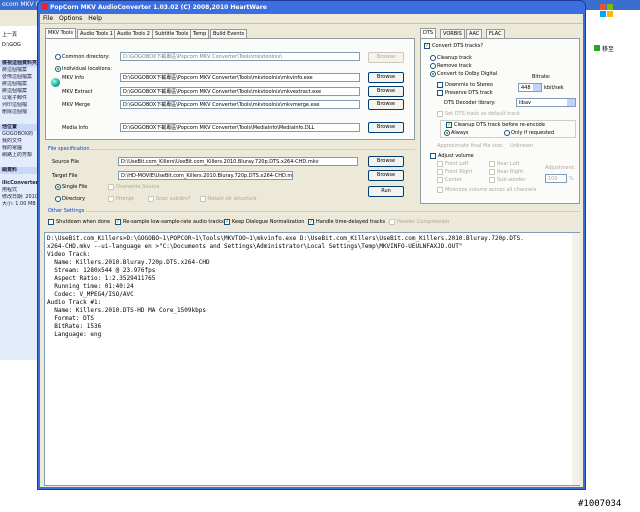 Image resolution: width=640 pixels, height=512 pixels. Describe the element at coordinates (20, 127) in the screenshot. I see `side-item: 他位置` at that location.